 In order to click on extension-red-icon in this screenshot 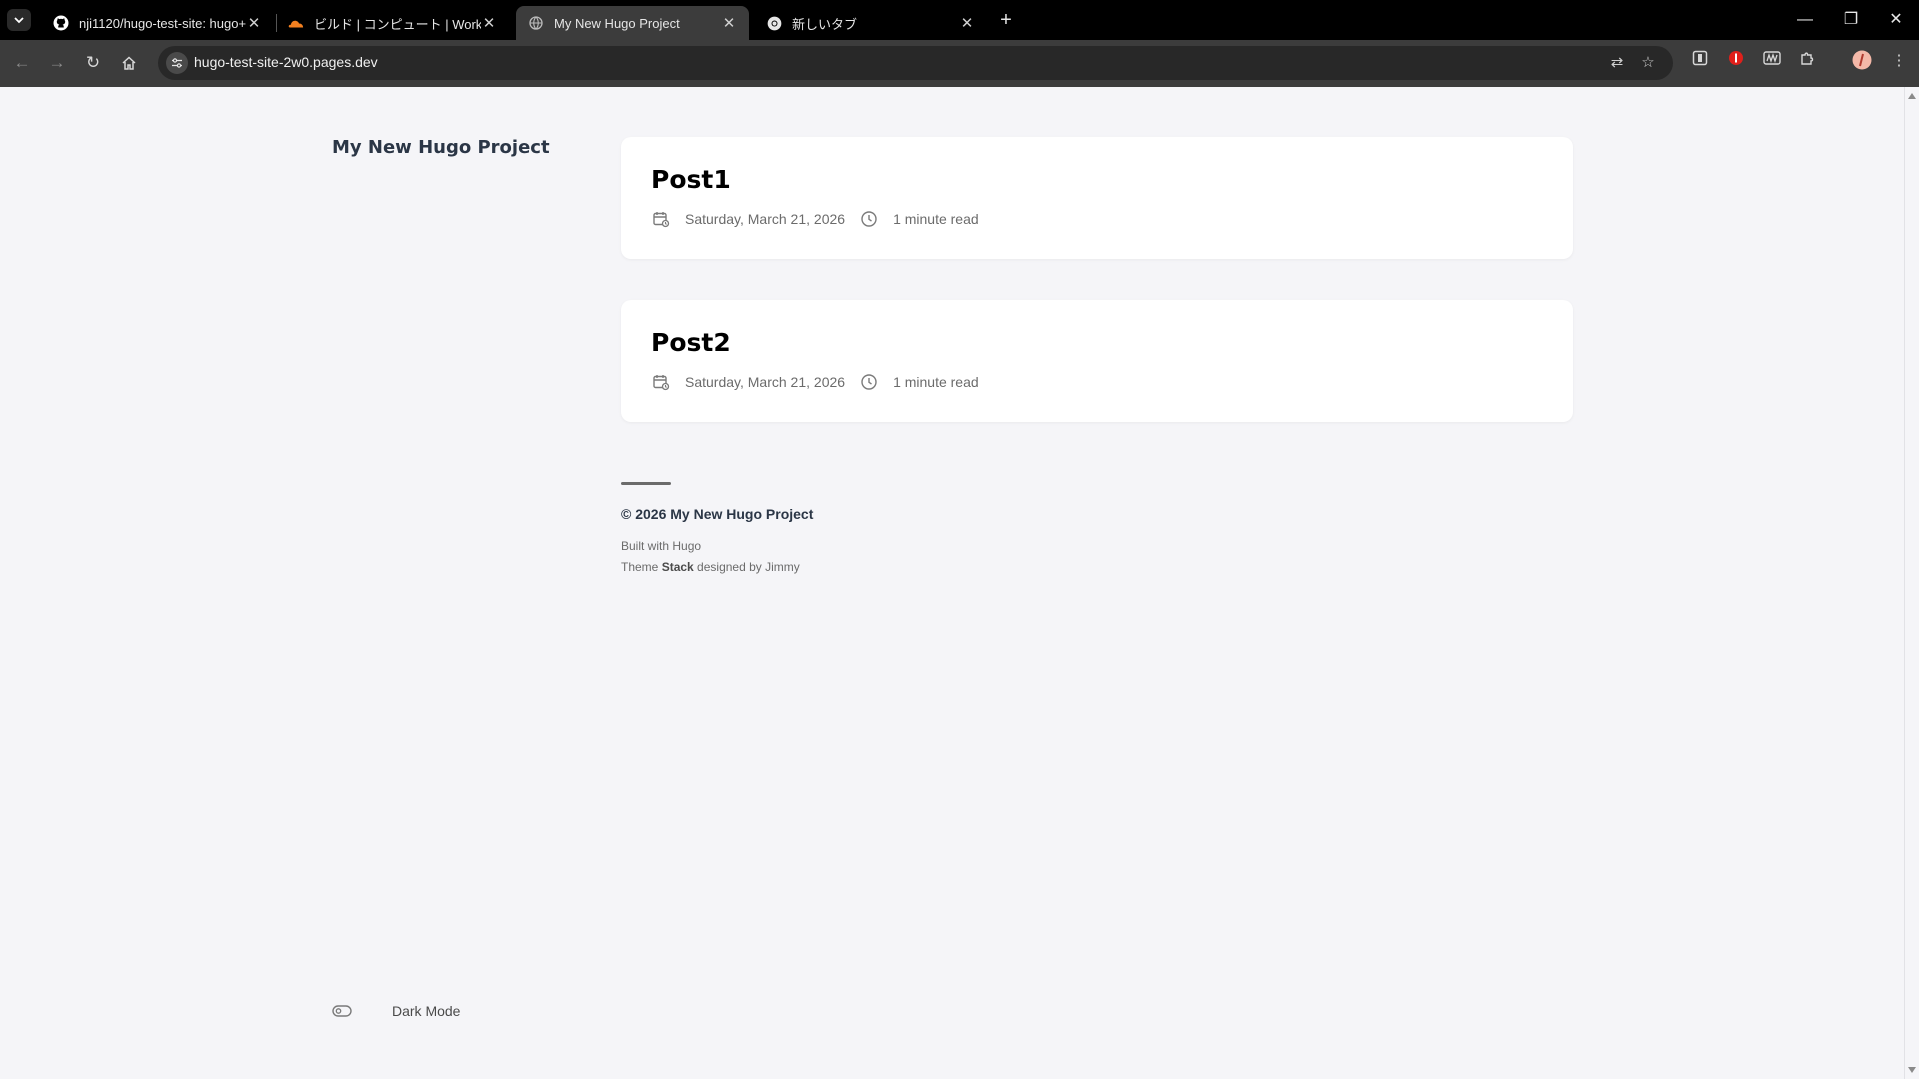, I will do `click(1736, 61)`.